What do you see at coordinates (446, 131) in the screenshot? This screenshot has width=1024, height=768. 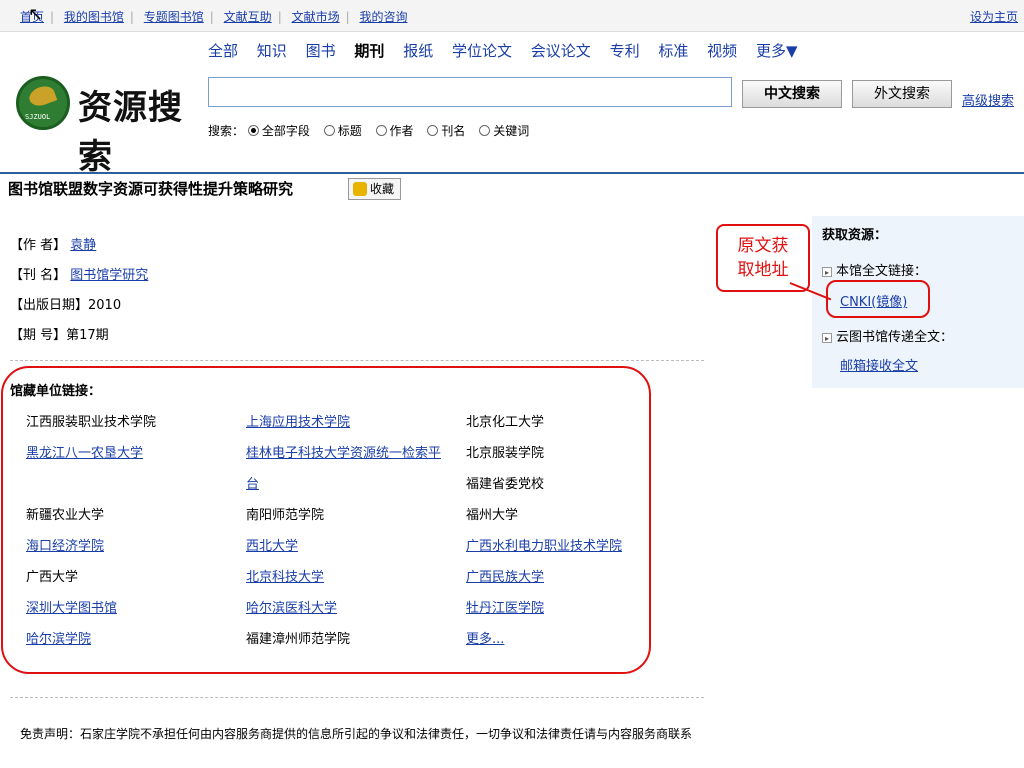 I see `radio-journal-name: 刊名` at bounding box center [446, 131].